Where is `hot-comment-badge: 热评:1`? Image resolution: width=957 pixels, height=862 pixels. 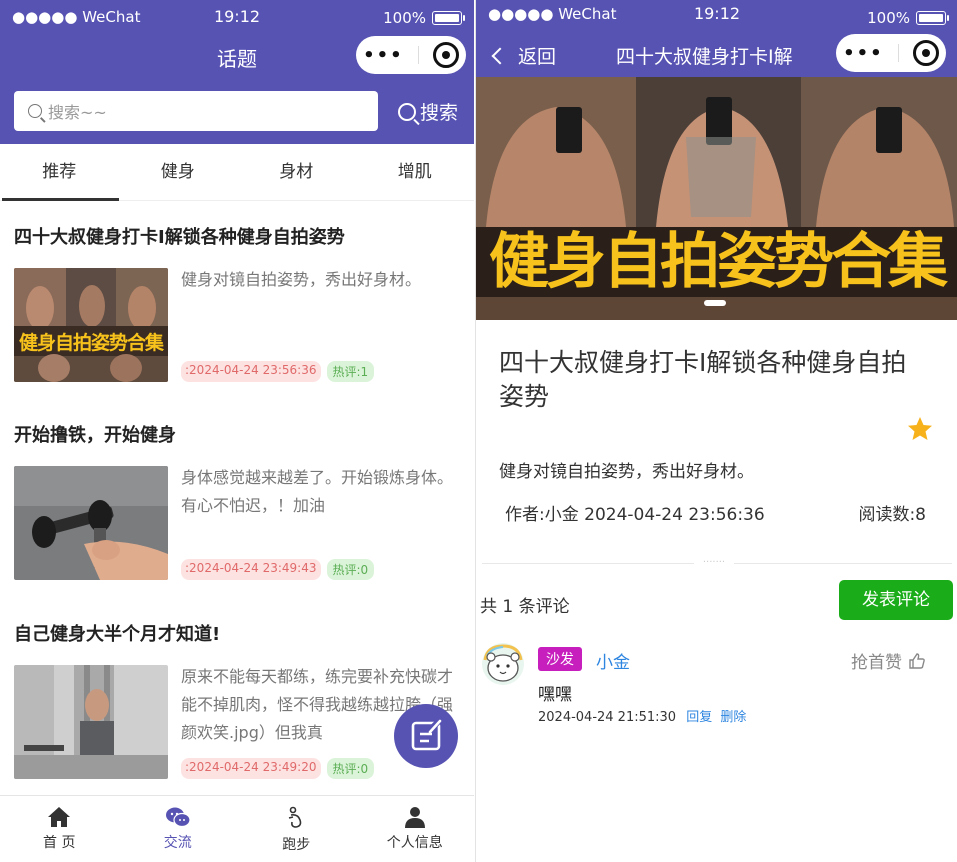 hot-comment-badge: 热评:1 is located at coordinates (350, 371).